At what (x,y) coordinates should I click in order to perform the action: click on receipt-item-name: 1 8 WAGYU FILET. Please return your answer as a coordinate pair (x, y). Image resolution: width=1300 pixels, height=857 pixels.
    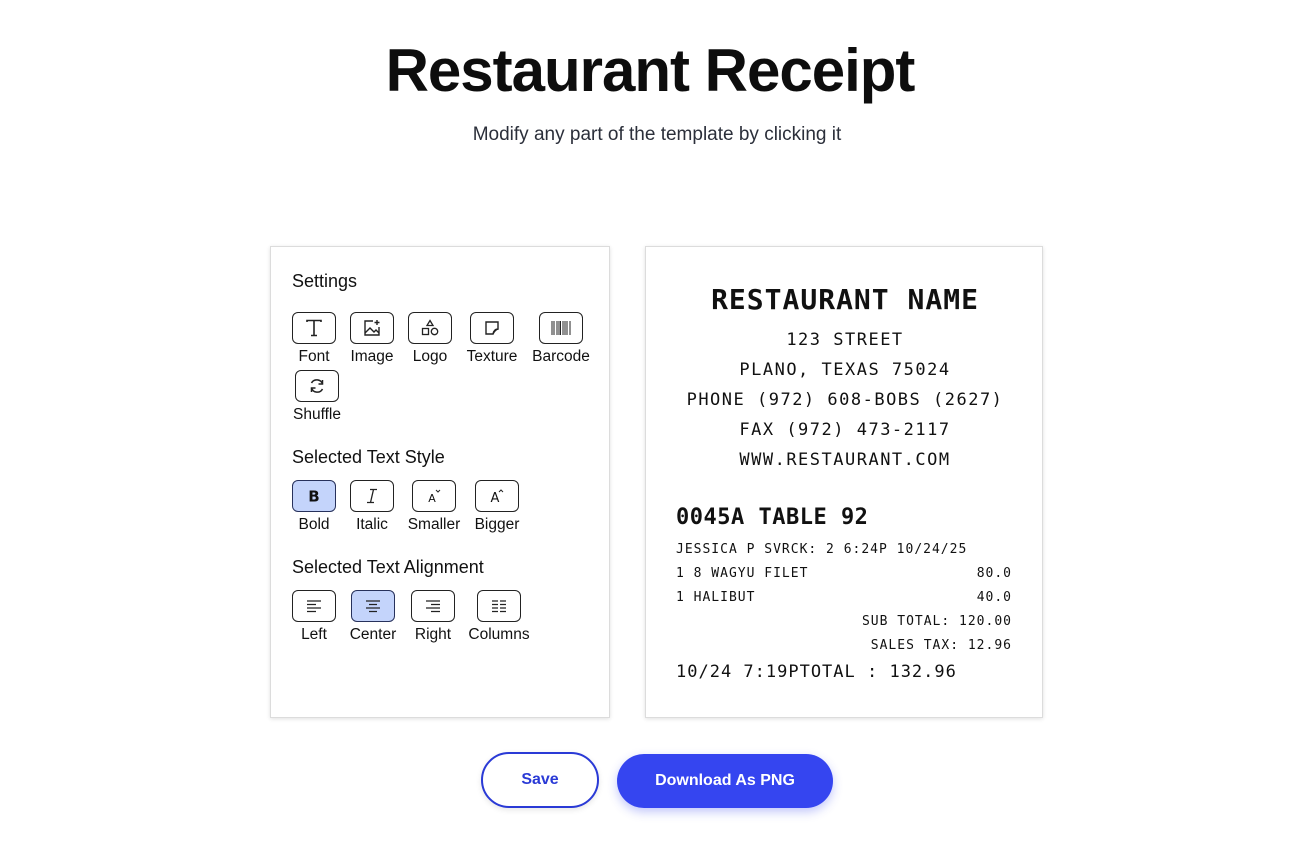
    Looking at the image, I should click on (742, 573).